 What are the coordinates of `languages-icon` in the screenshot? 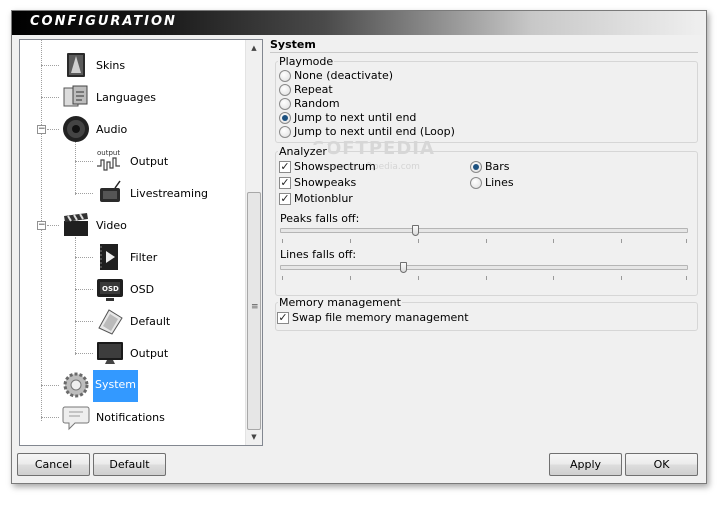 It's located at (75, 96).